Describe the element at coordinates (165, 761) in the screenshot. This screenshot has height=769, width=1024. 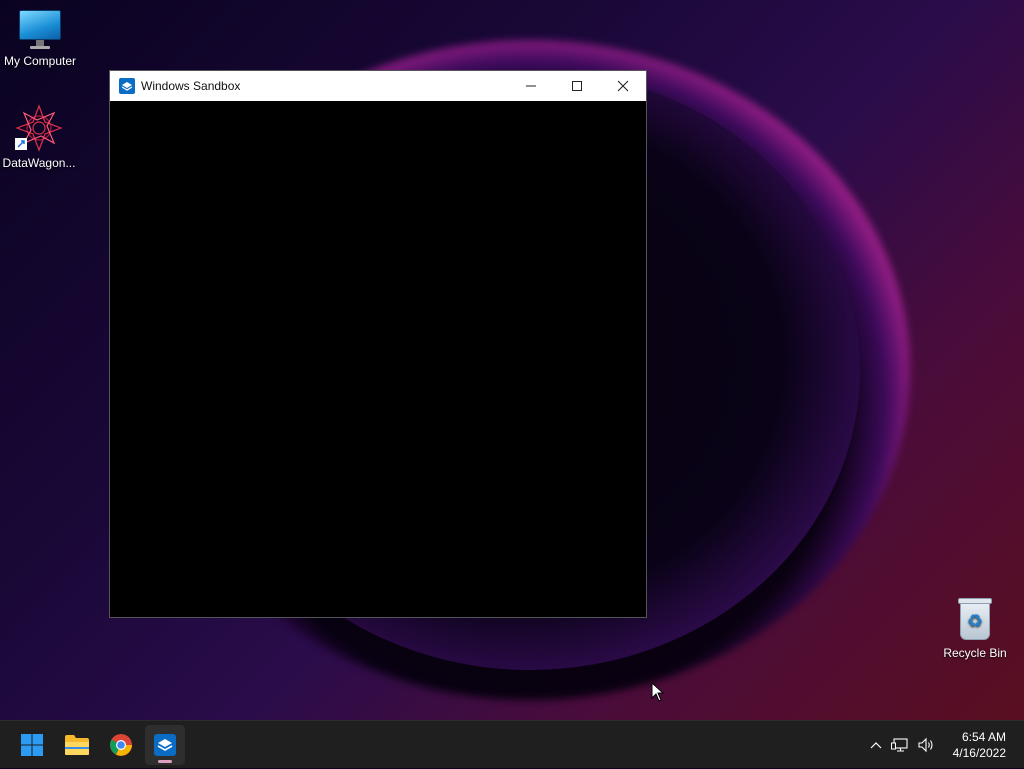
I see `active-app-indicator` at that location.